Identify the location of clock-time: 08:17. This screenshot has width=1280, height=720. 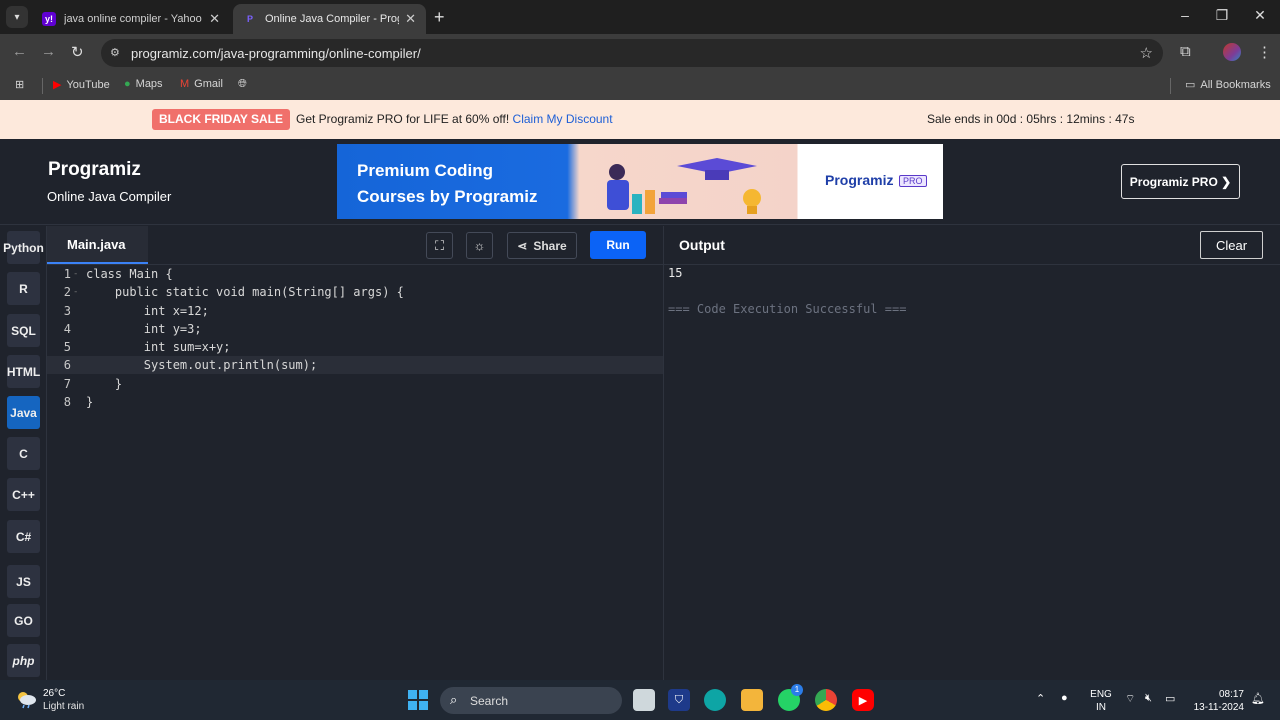
(1231, 694).